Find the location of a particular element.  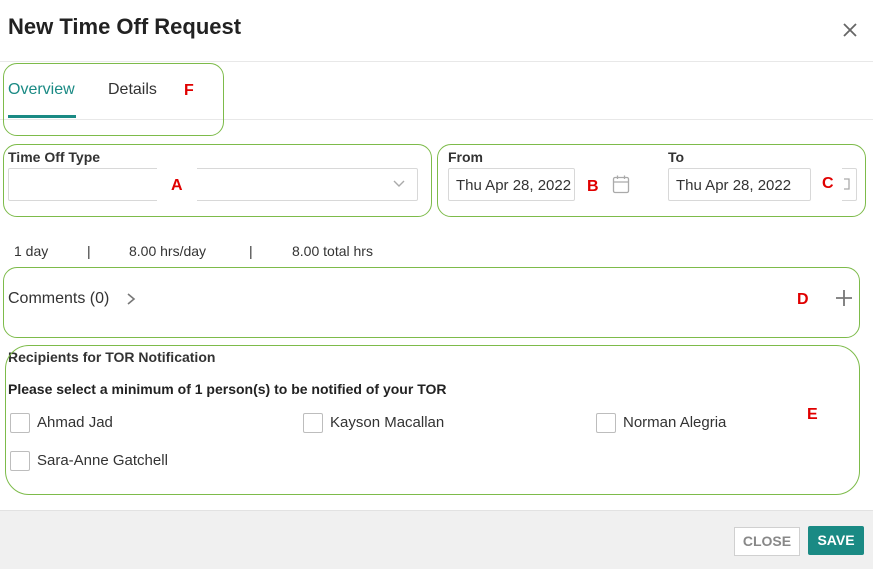

close-icon is located at coordinates (850, 30).